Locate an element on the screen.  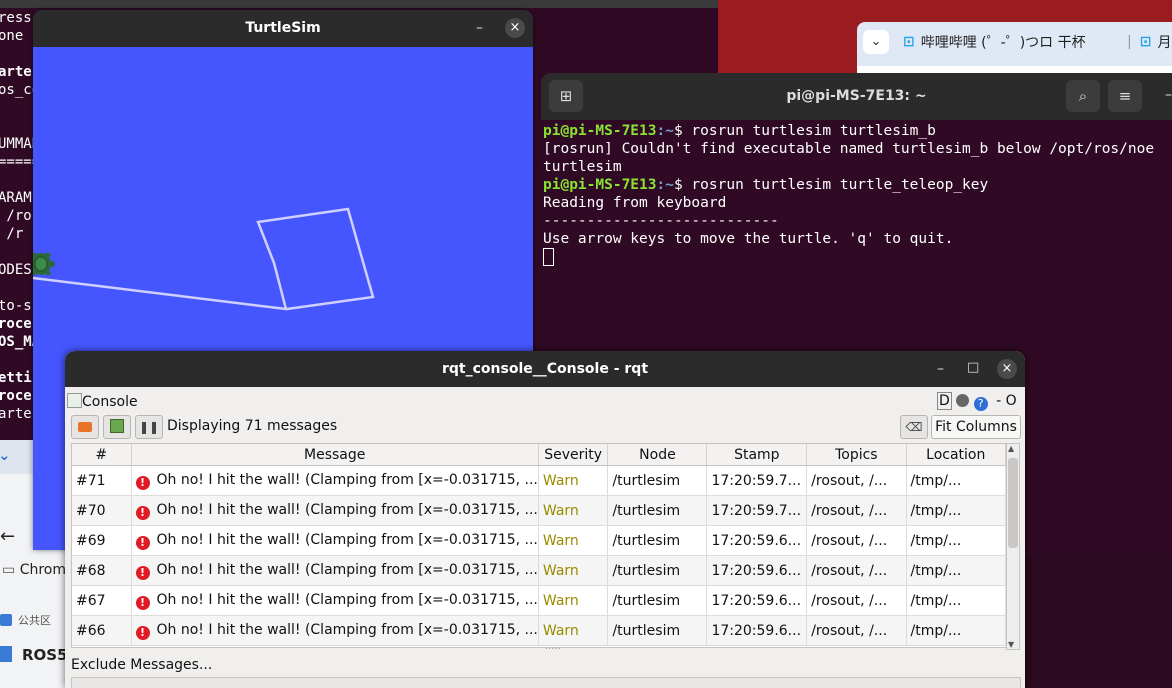
terminal-titlebar: ⊞ pi@pi-MS-7E13: ~ ⌕ ≡ – is located at coordinates (856, 96).